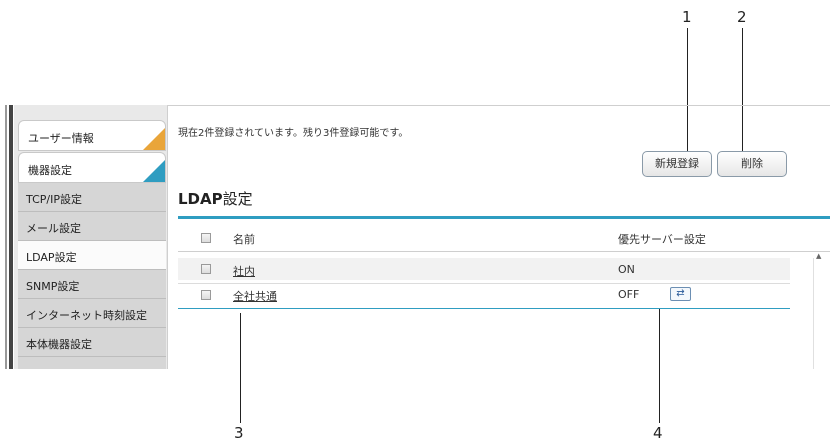 This screenshot has height=444, width=830. Describe the element at coordinates (6, 237) in the screenshot. I see `window-edge-outer` at that location.